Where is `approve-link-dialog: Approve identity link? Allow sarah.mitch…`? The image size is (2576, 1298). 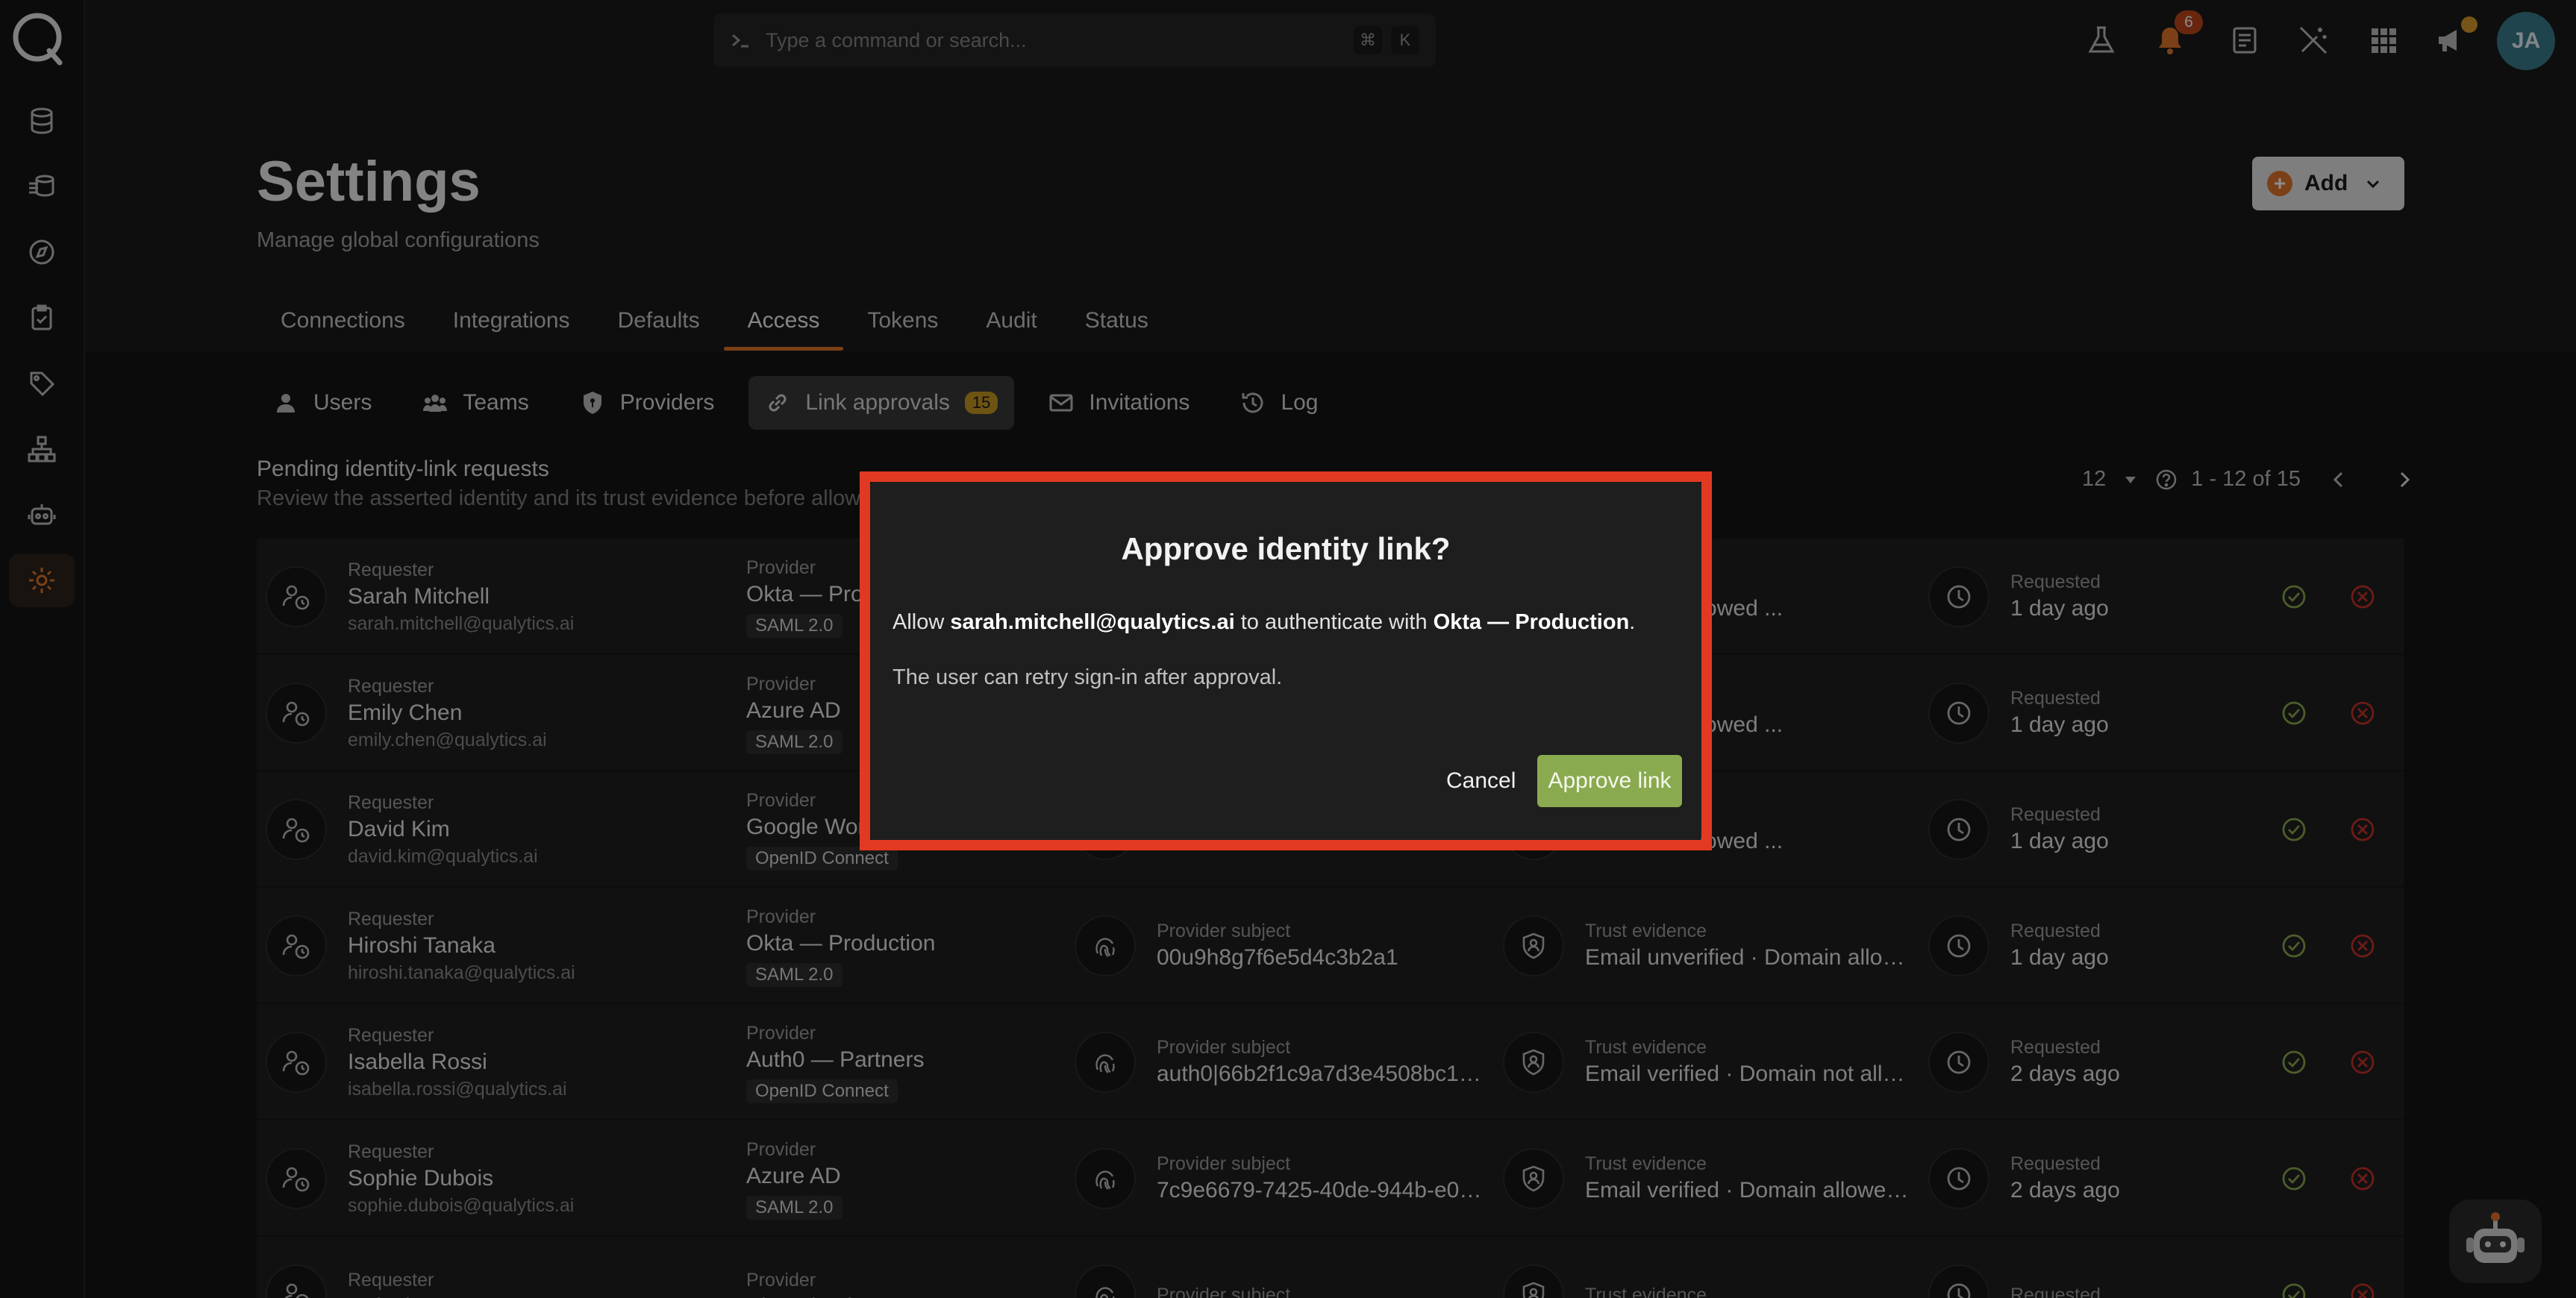 approve-link-dialog: Approve identity link? Allow sarah.mitch… is located at coordinates (1285, 661).